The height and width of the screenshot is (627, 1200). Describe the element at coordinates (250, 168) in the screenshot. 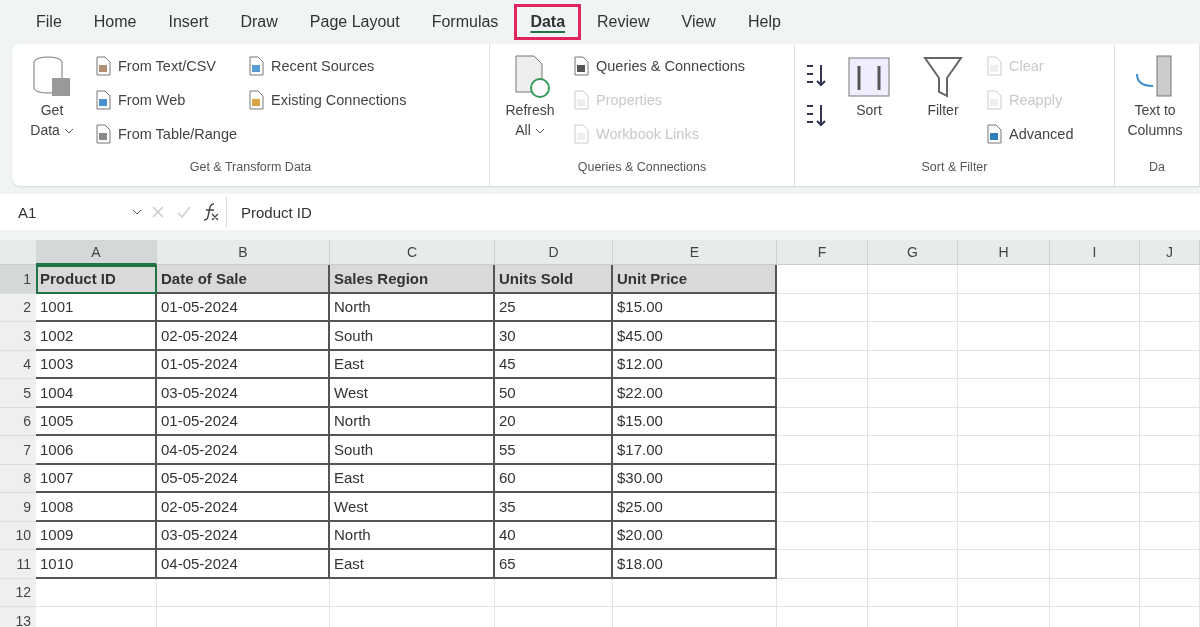

I see `group-label: Get & Transform Data` at that location.